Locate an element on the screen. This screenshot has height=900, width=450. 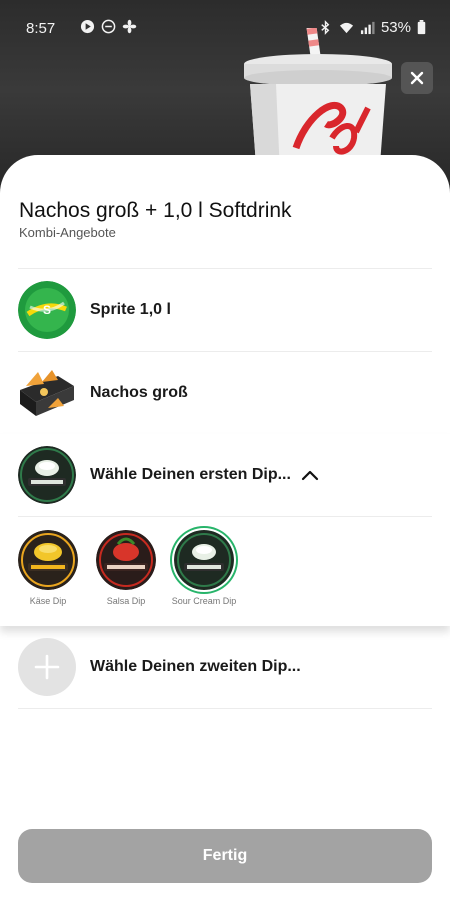
status-time: 8:57 is located at coordinates (41, 28).